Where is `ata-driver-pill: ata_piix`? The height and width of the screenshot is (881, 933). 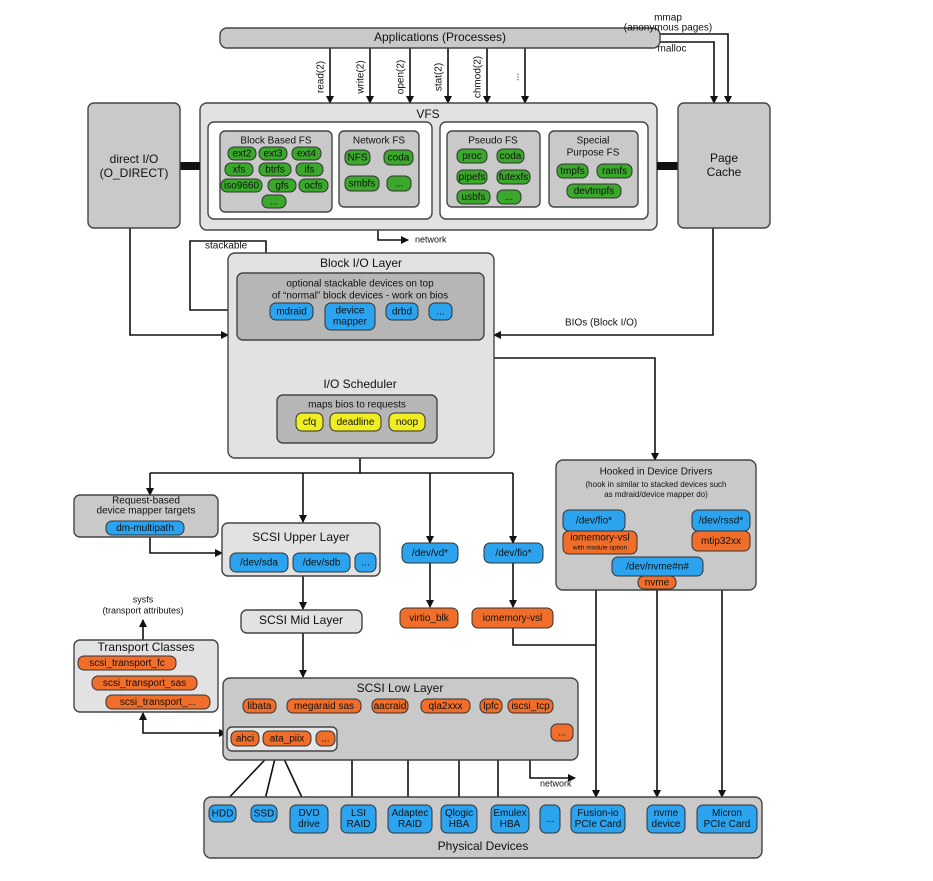
ata-driver-pill: ata_piix is located at coordinates (287, 738).